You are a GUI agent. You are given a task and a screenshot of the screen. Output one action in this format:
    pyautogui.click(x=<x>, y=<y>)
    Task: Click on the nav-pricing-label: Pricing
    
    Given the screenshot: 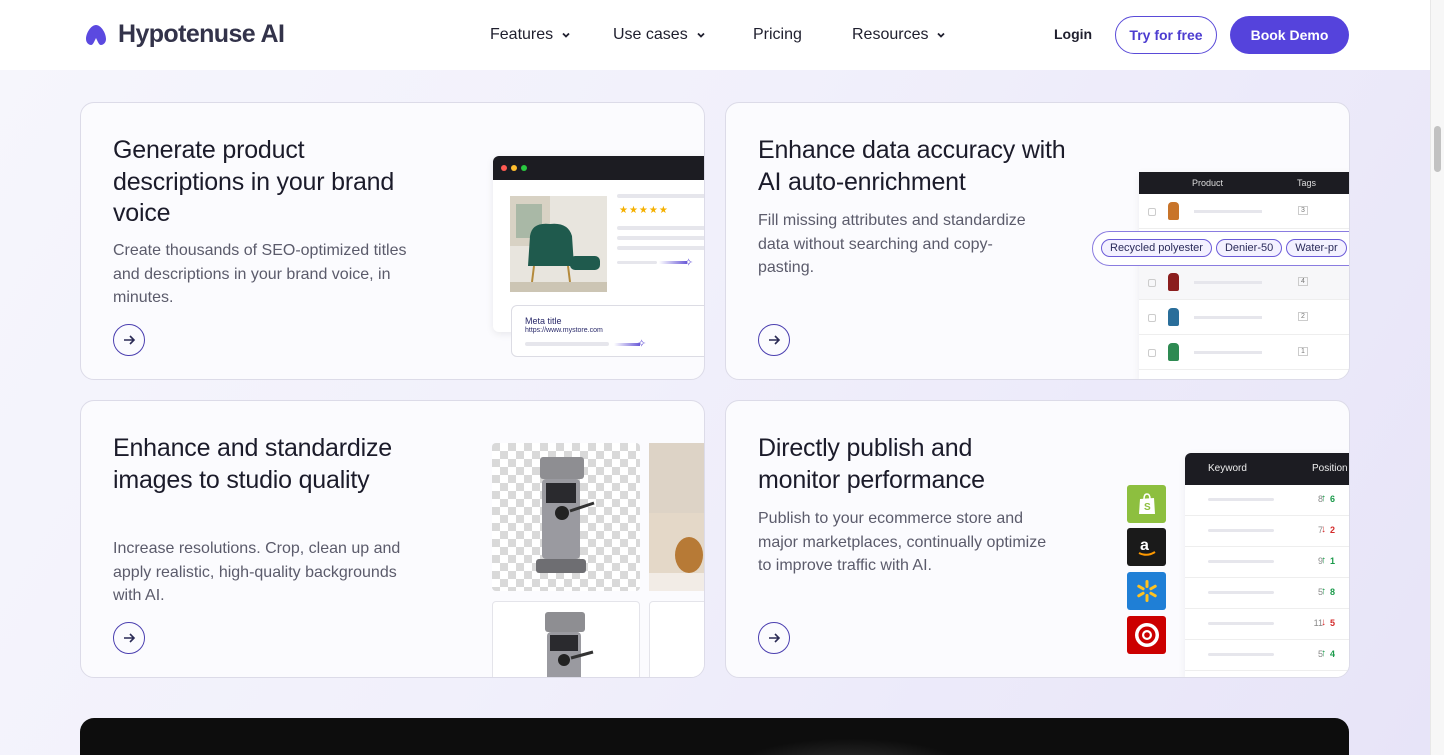 What is the action you would take?
    pyautogui.click(x=777, y=34)
    